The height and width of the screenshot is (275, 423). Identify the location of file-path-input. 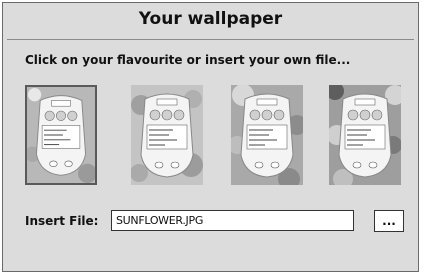
(232, 220).